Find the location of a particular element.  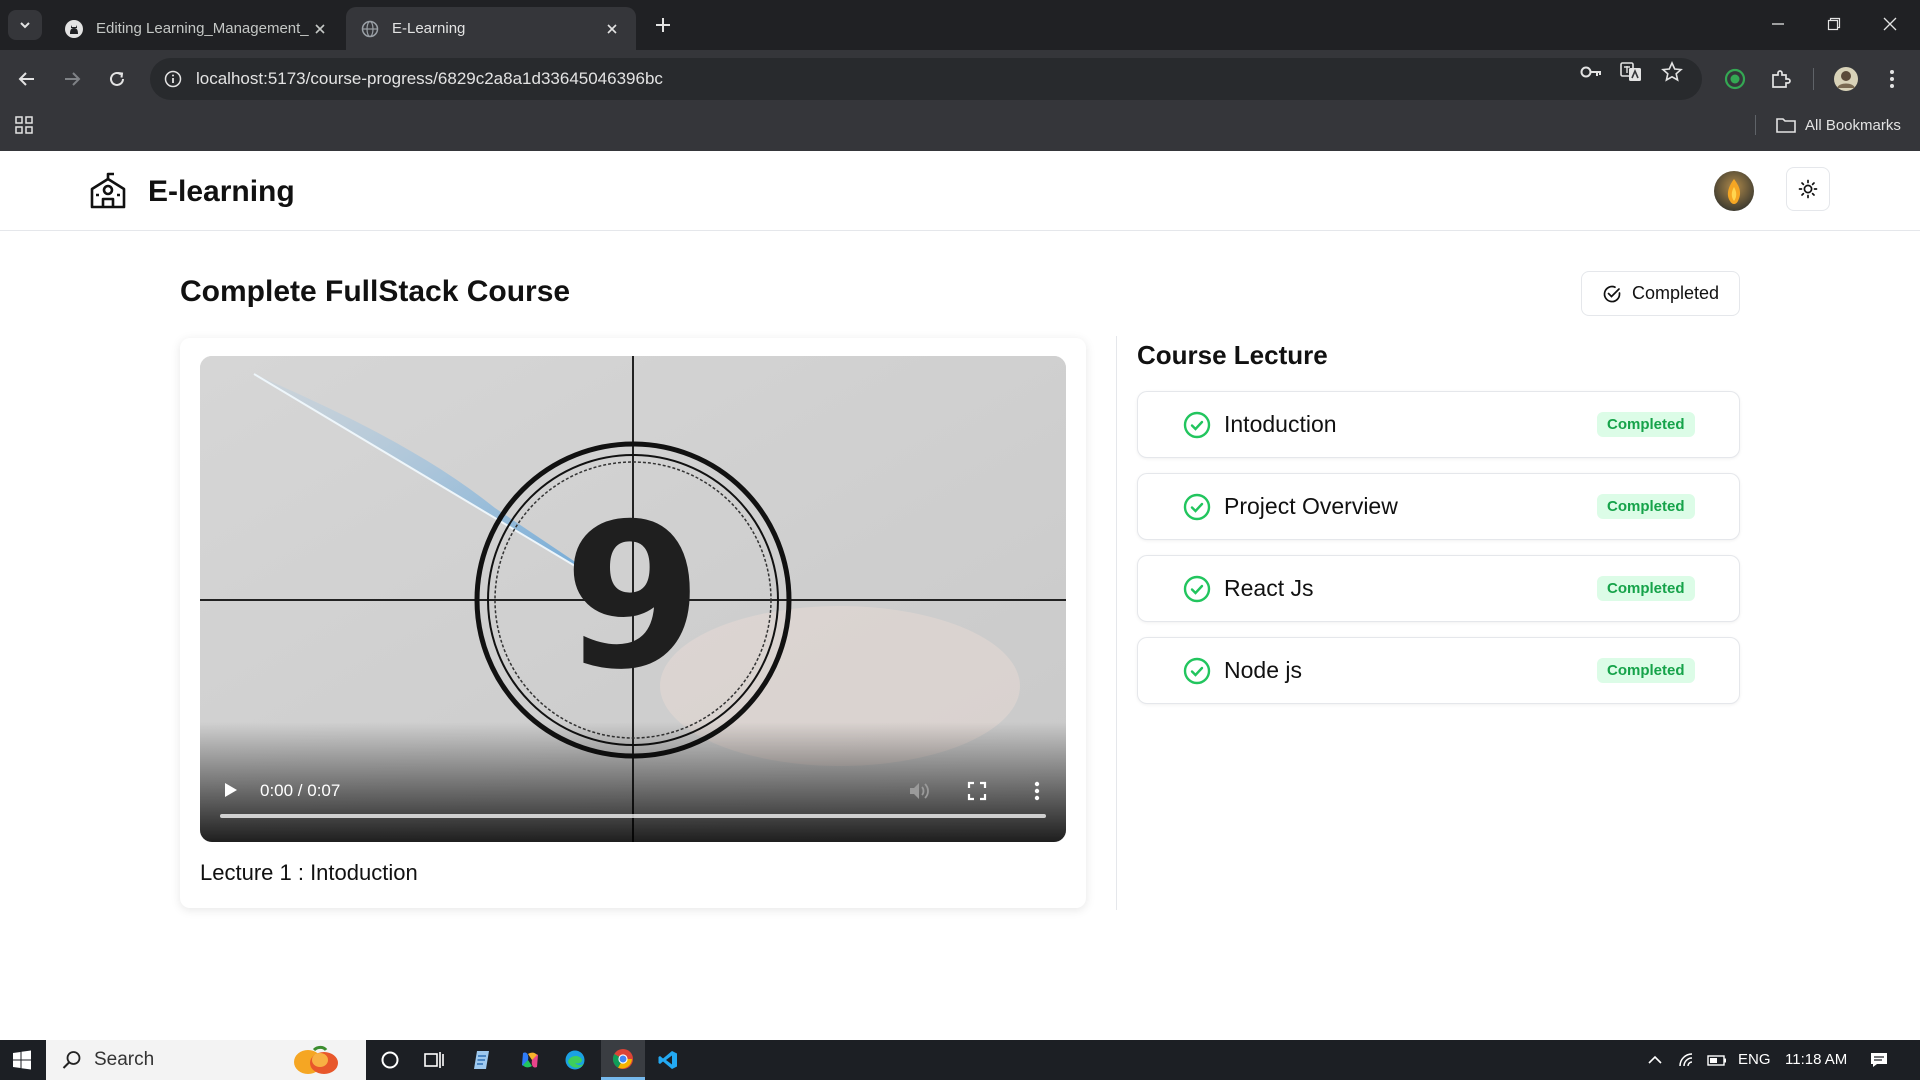

task-view-icon is located at coordinates (434, 1060).